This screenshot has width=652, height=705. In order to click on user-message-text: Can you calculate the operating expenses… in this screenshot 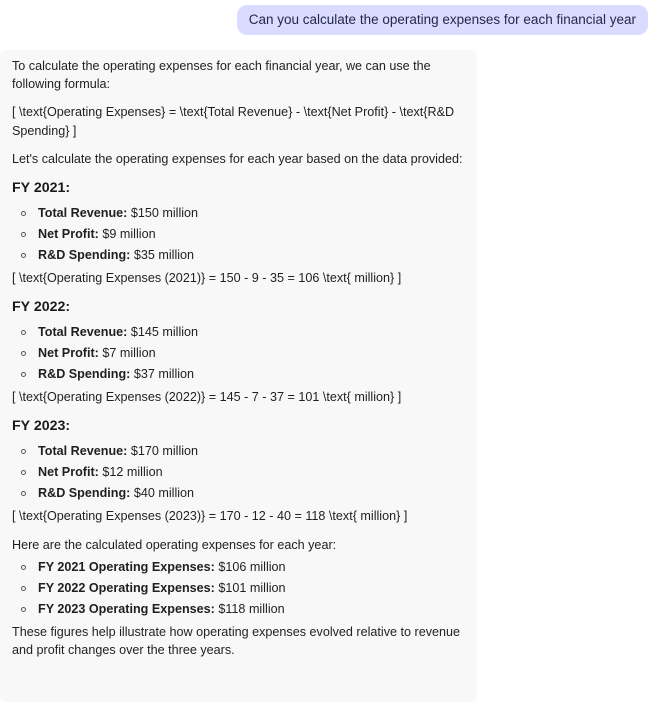, I will do `click(442, 19)`.